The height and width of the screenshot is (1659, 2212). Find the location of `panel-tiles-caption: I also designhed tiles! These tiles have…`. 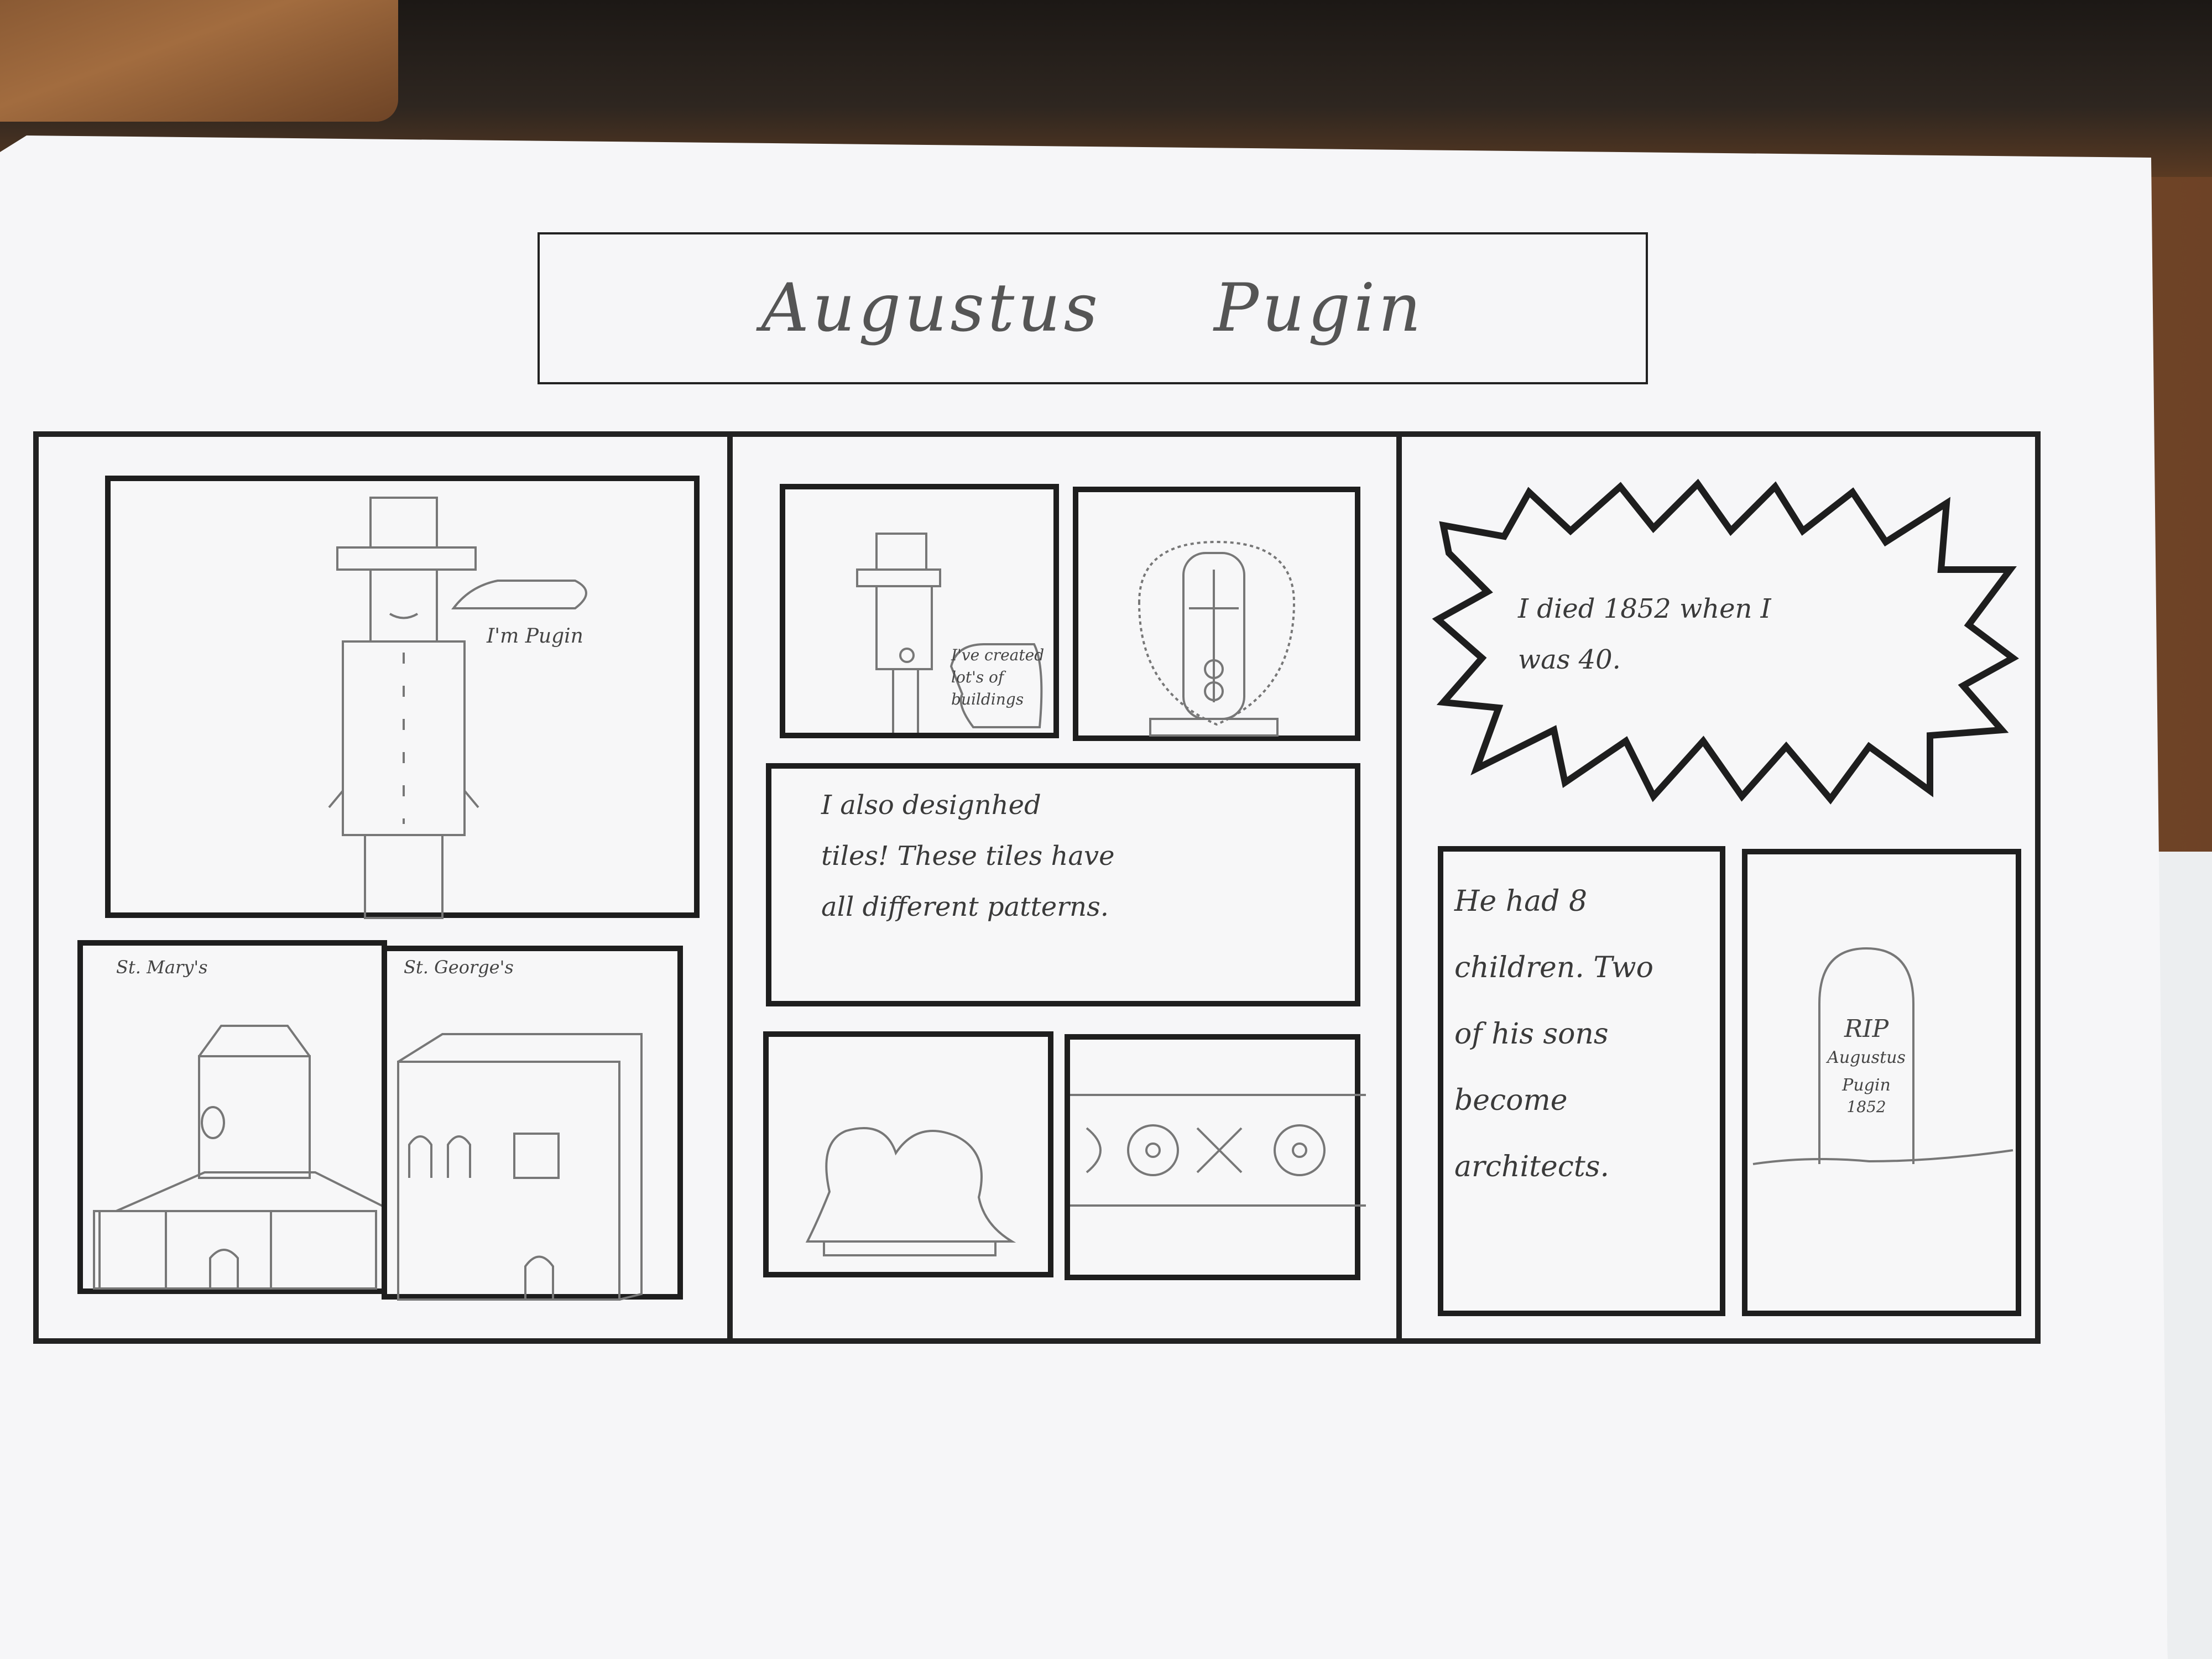

panel-tiles-caption: I also designhed tiles! These tiles have… is located at coordinates (1063, 885).